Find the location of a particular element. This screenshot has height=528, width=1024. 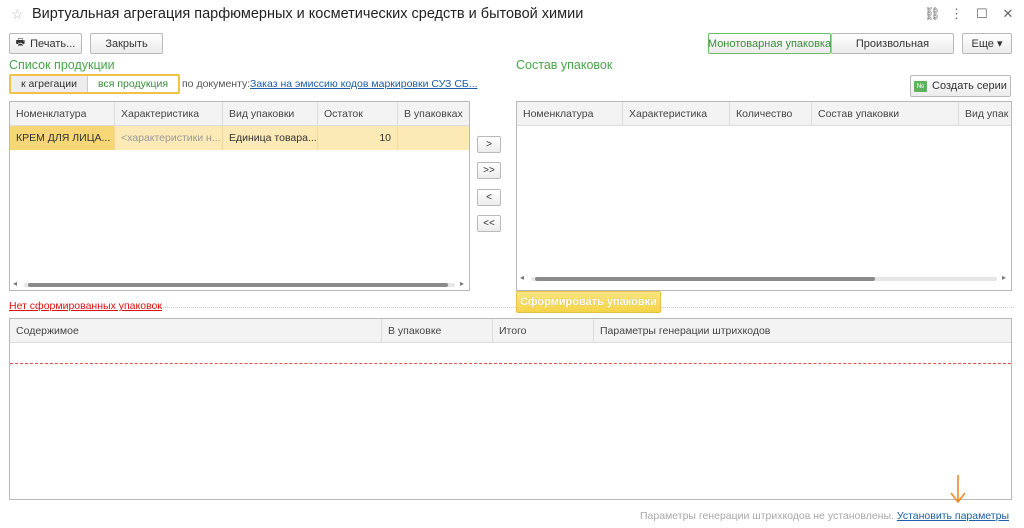

move-right-button: > is located at coordinates (489, 144).